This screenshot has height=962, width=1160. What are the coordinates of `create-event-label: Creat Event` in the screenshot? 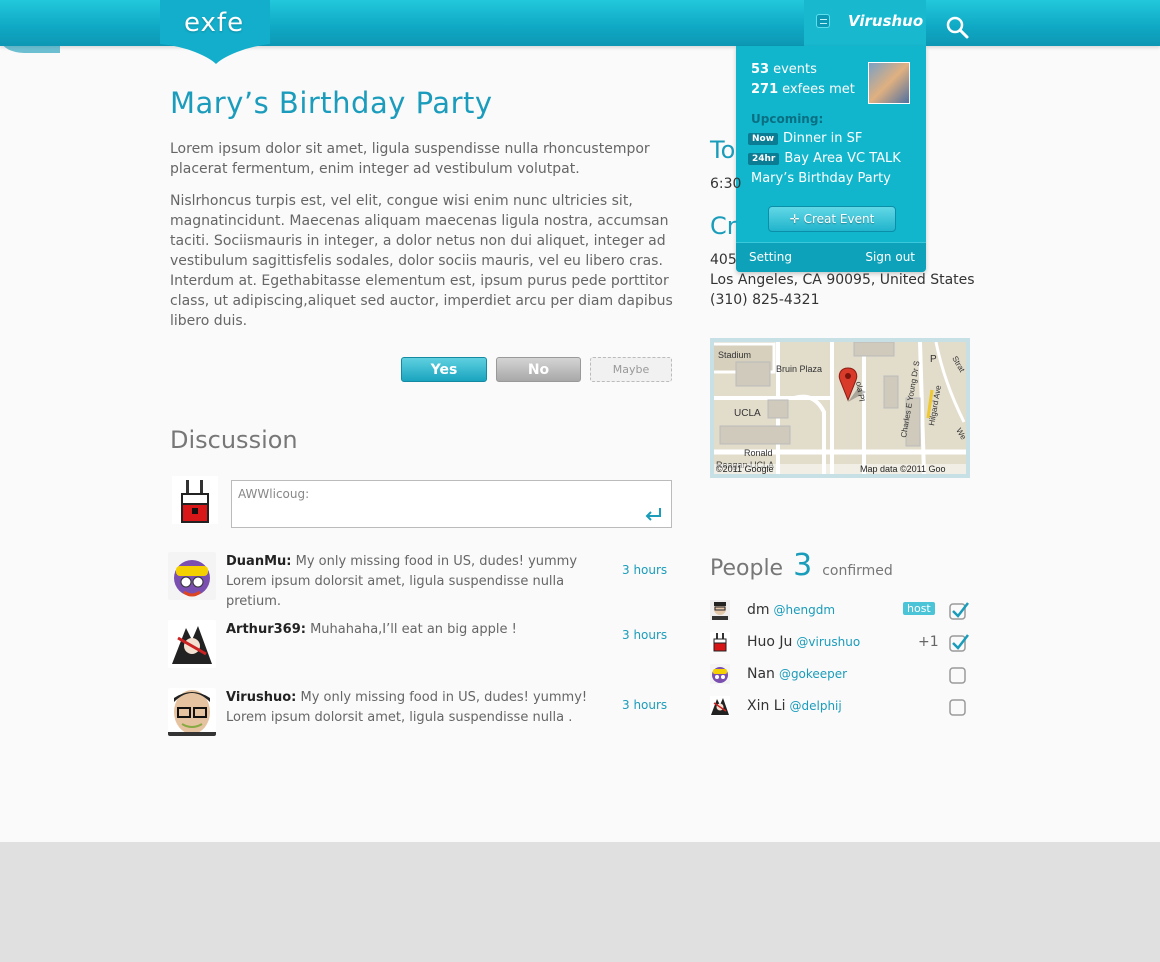 It's located at (839, 219).